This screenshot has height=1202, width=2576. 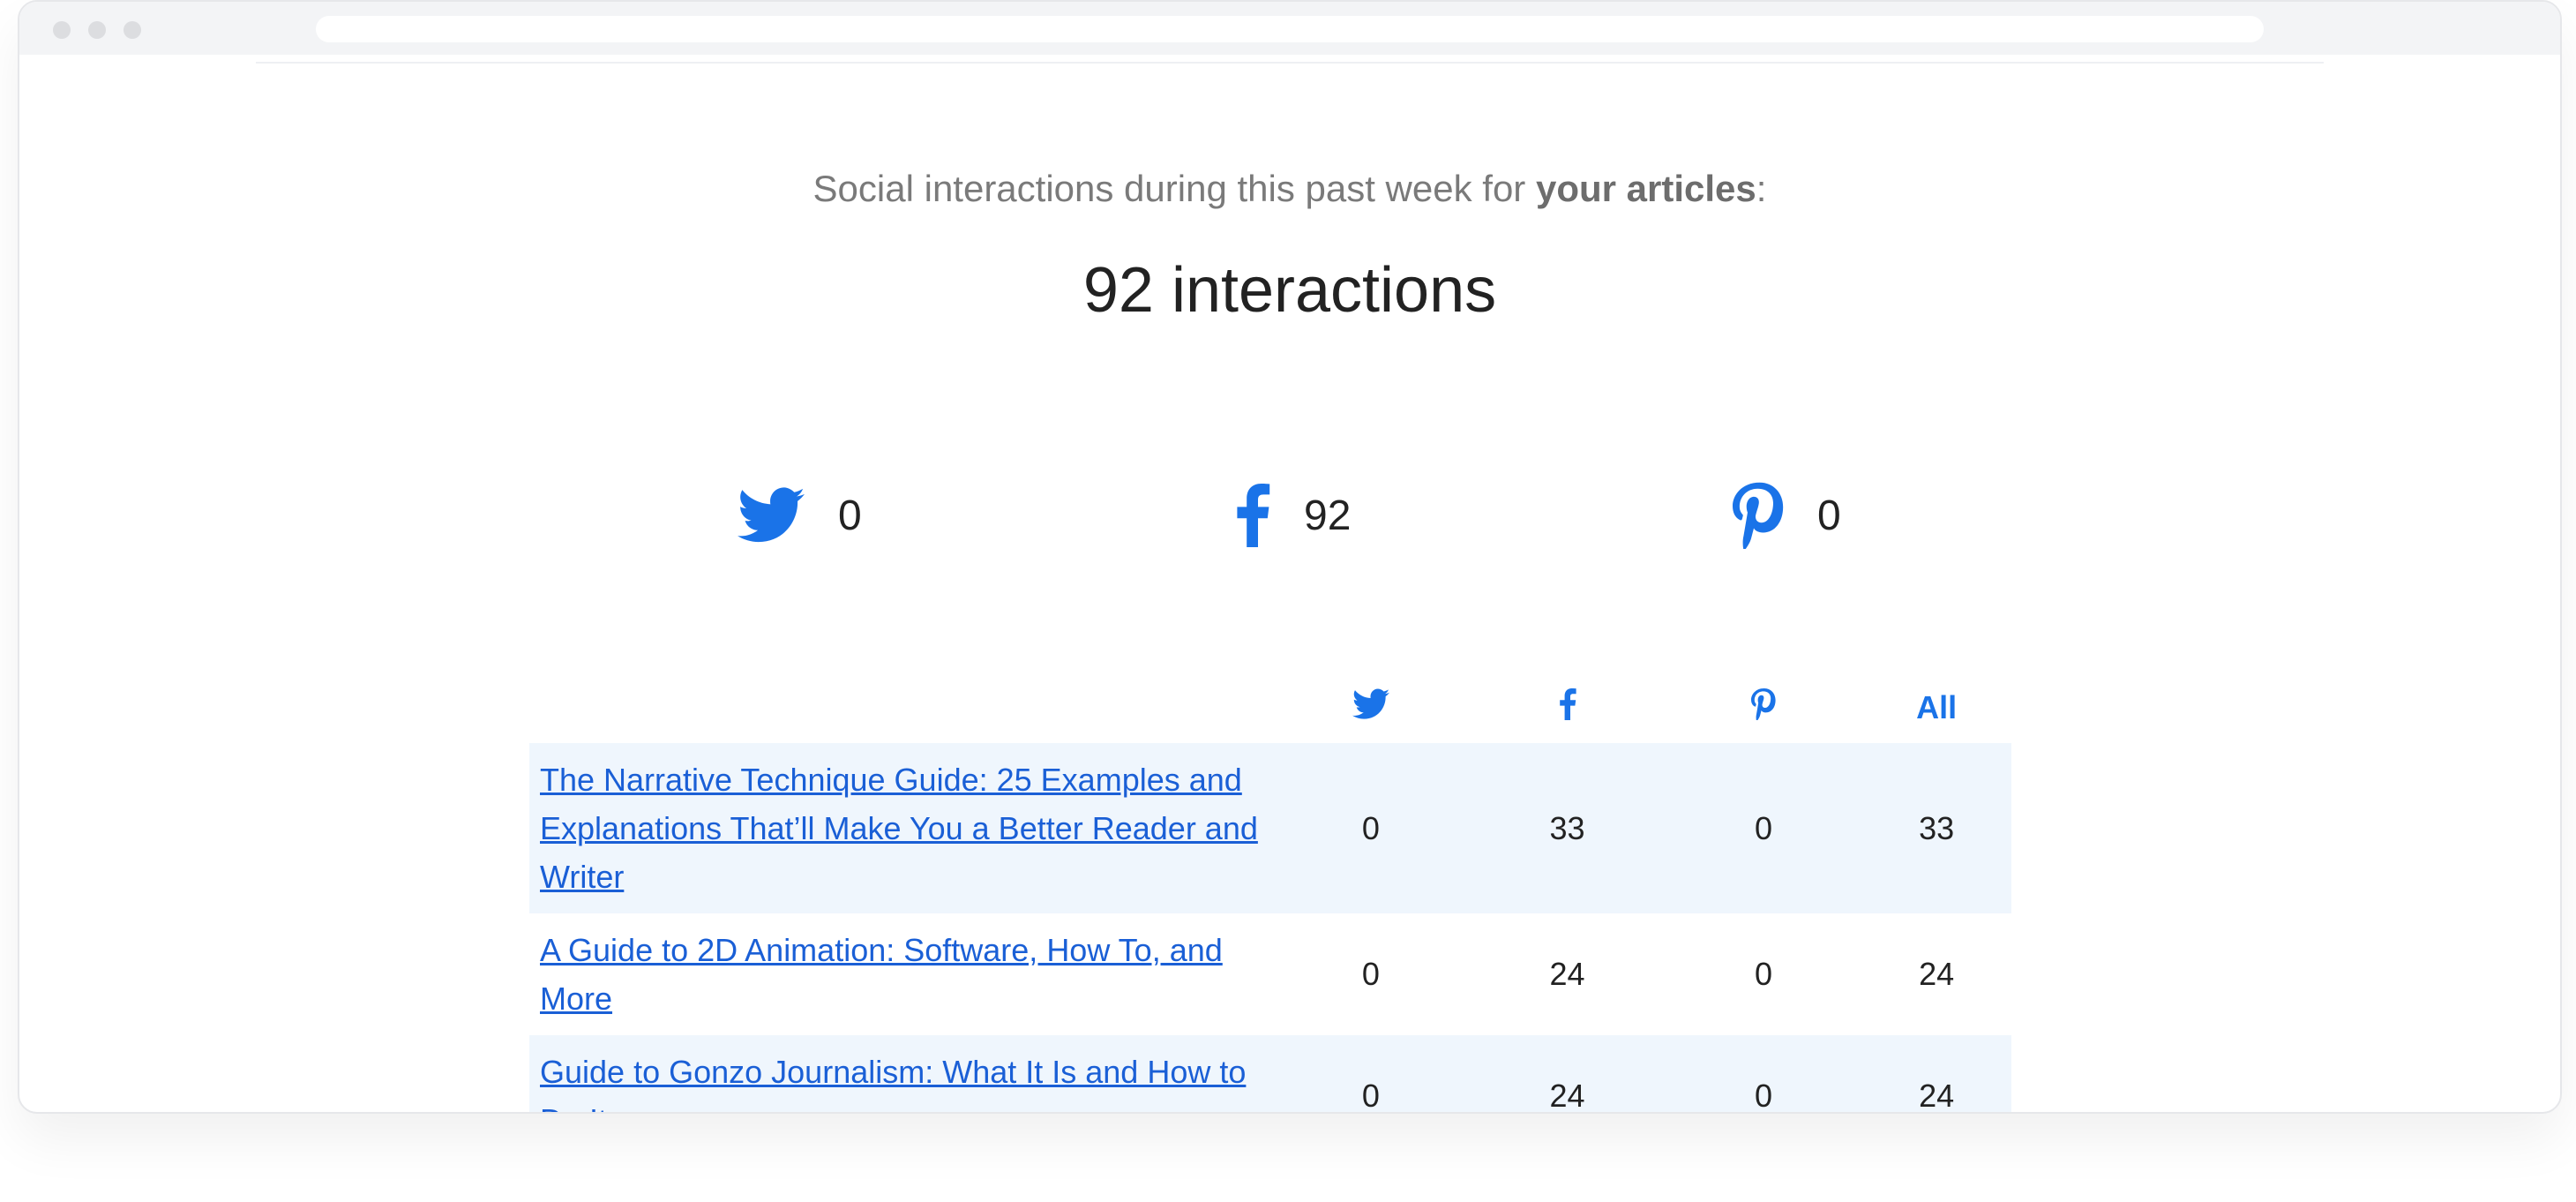 What do you see at coordinates (850, 515) in the screenshot?
I see `twitter-total: 0` at bounding box center [850, 515].